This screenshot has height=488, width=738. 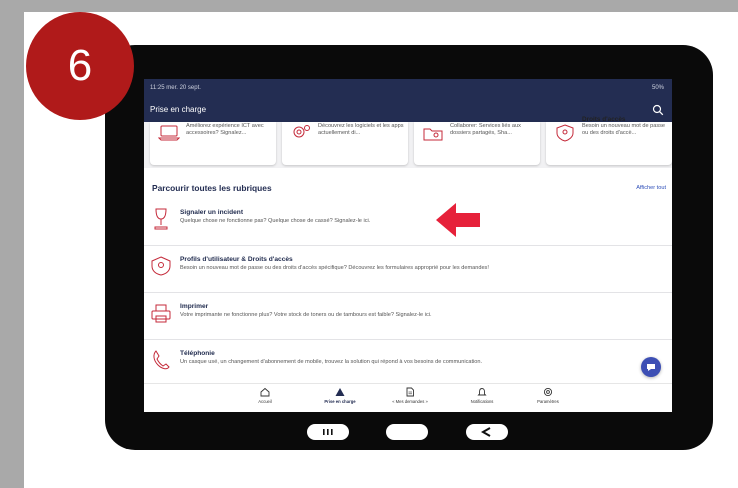 What do you see at coordinates (482, 392) in the screenshot?
I see `bell-icon` at bounding box center [482, 392].